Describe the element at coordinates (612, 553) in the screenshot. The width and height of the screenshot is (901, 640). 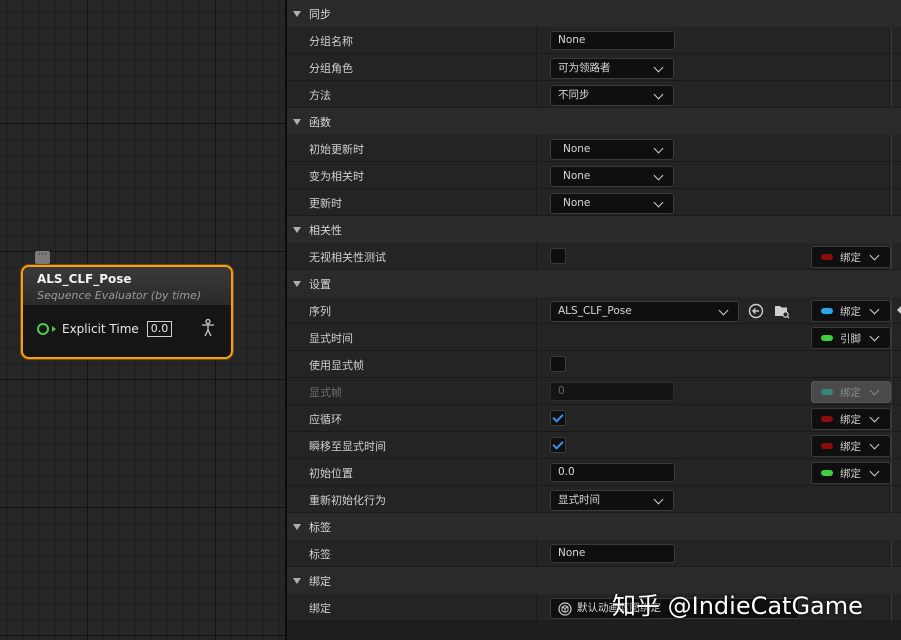
I see `tag-input: None` at that location.